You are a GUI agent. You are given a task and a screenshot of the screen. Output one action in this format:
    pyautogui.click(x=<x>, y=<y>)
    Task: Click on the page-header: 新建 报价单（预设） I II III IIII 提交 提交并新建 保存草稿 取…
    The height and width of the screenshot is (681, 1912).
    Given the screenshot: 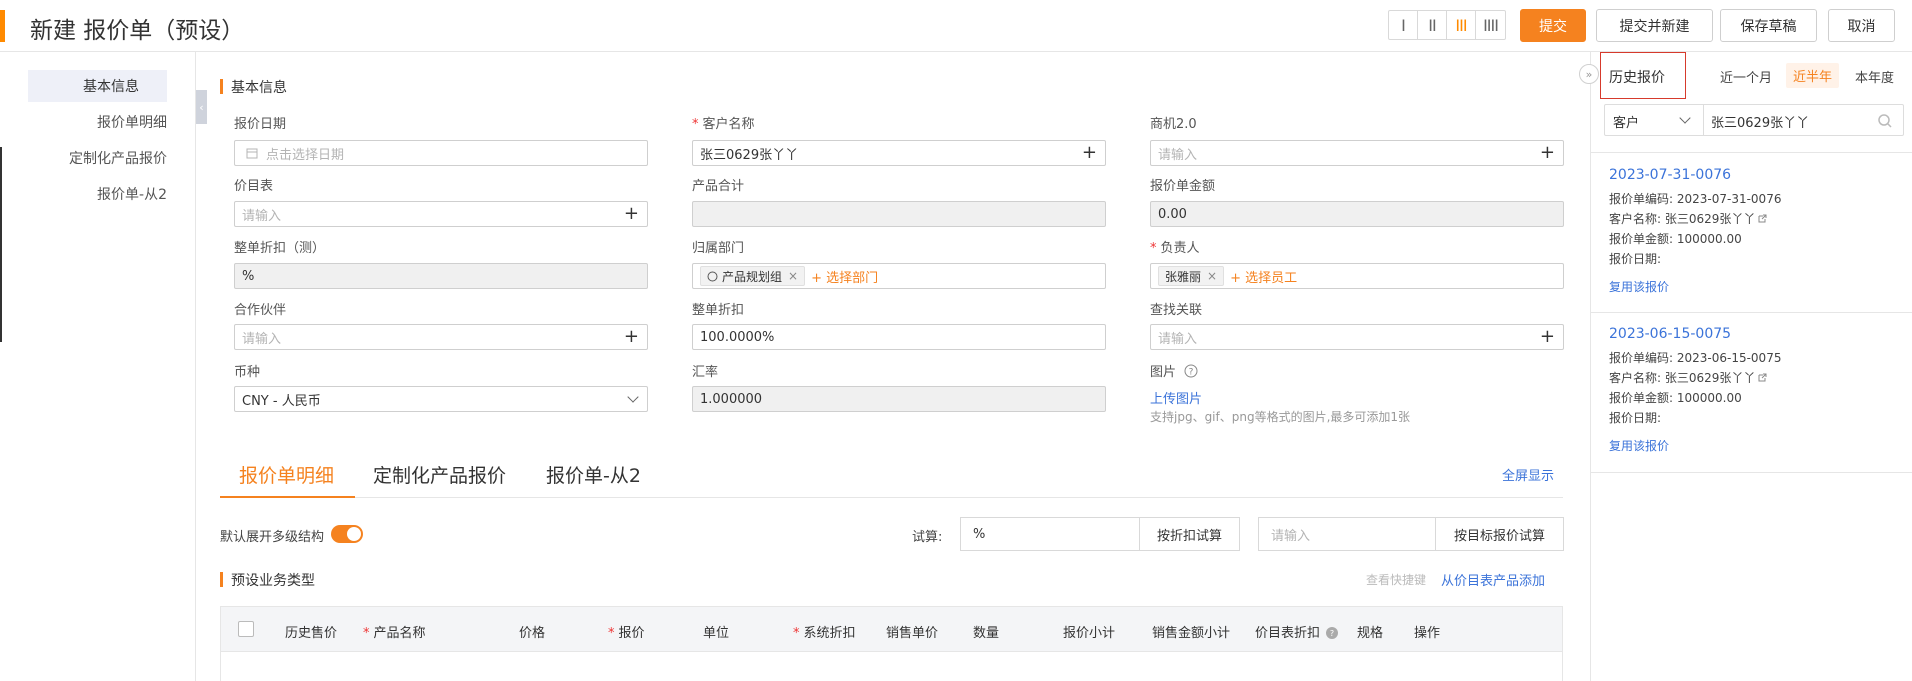 What is the action you would take?
    pyautogui.click(x=956, y=26)
    